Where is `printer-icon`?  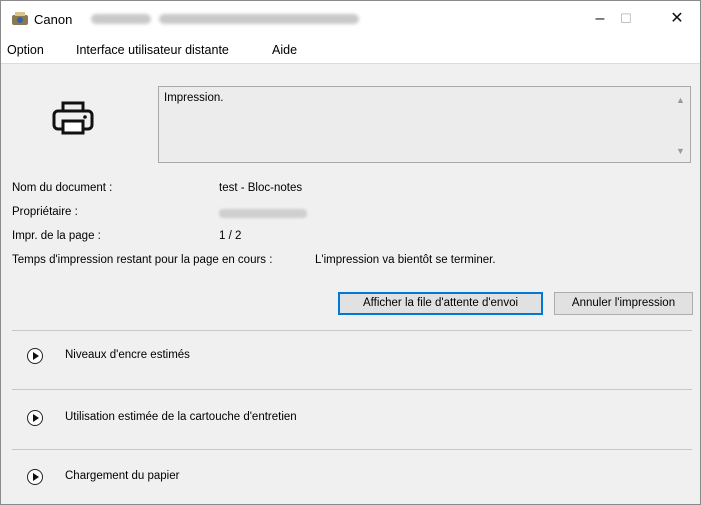 printer-icon is located at coordinates (73, 118).